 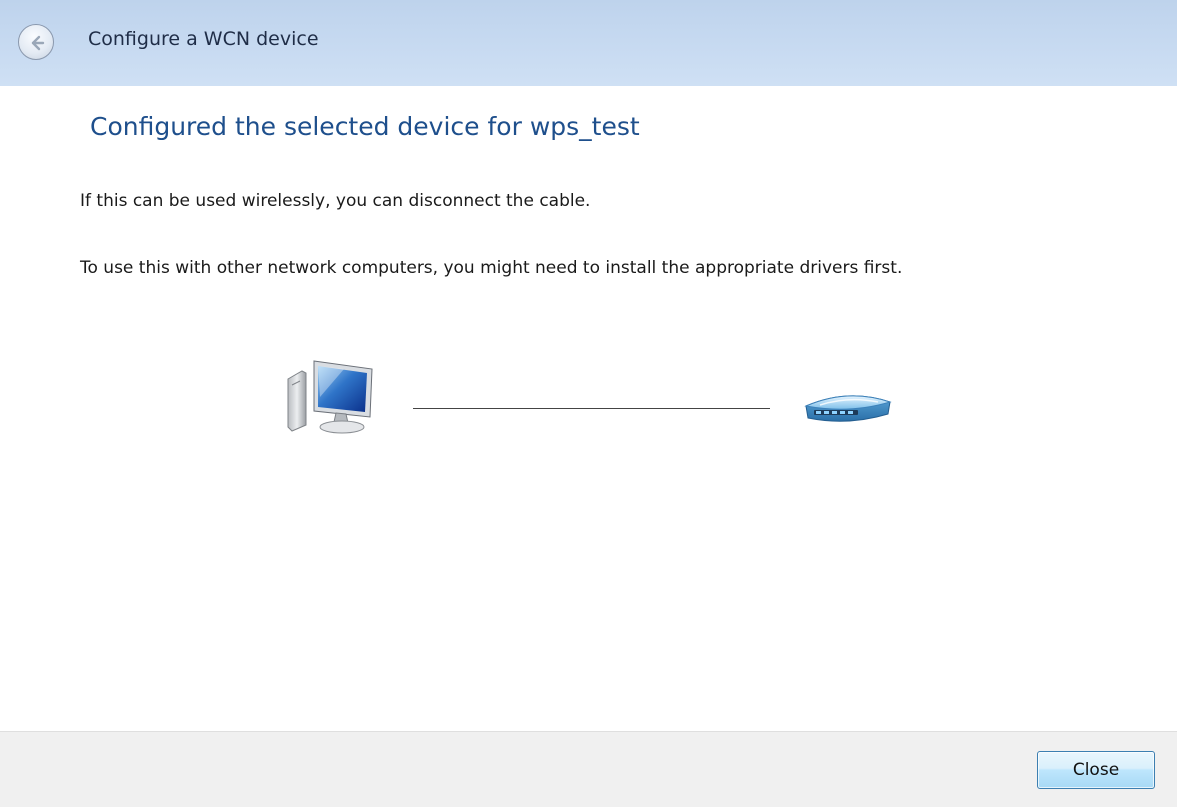 I want to click on back-arrow-icon, so click(x=38, y=43).